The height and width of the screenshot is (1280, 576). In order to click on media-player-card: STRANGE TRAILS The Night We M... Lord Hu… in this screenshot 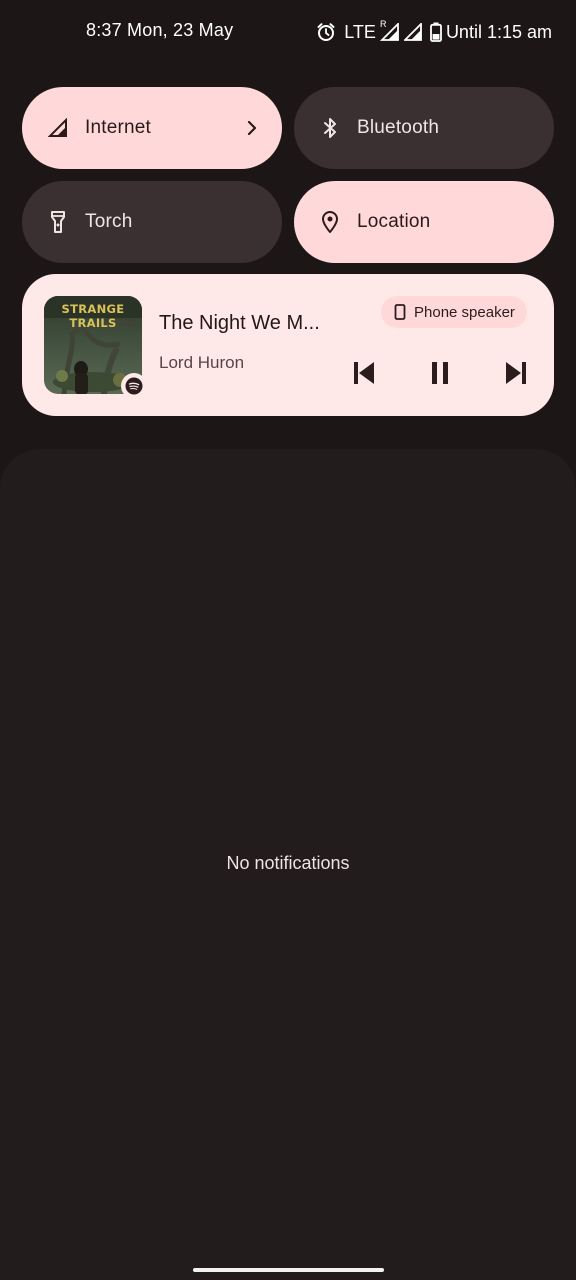, I will do `click(288, 345)`.